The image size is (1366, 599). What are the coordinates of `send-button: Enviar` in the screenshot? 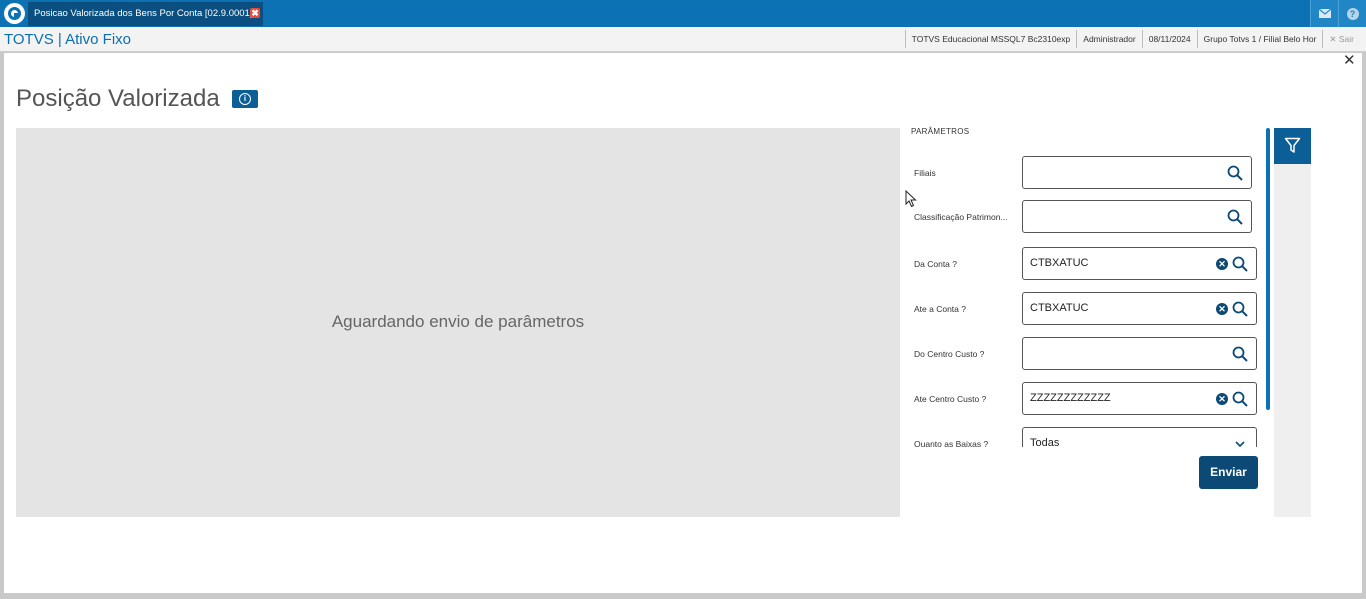 It's located at (1228, 472).